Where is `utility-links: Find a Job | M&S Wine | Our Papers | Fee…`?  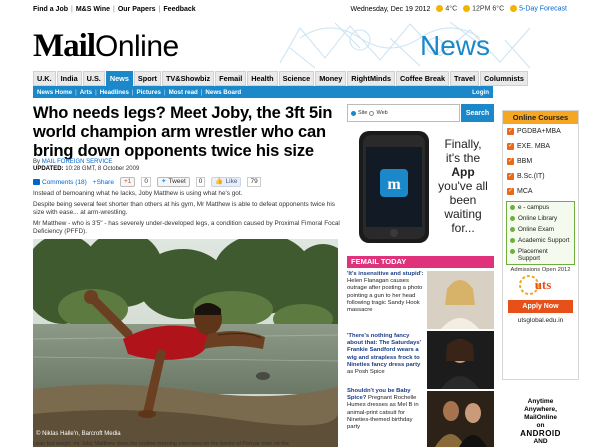
utility-links: Find a Job | M&S Wine | Our Papers | Fee… is located at coordinates (114, 9).